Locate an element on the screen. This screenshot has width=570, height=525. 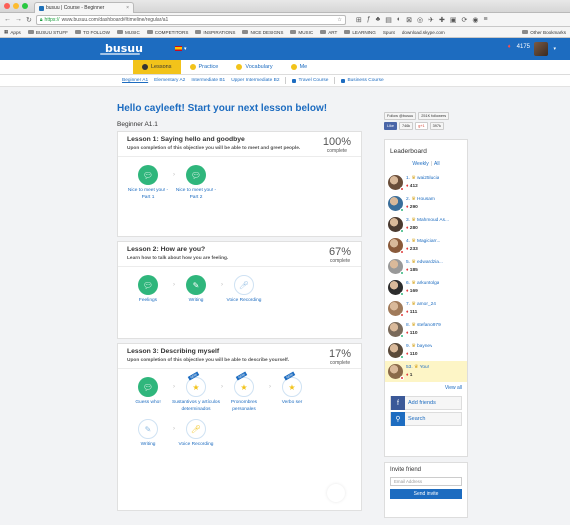
extension-icon: ◎ is located at coordinates (420, 20).